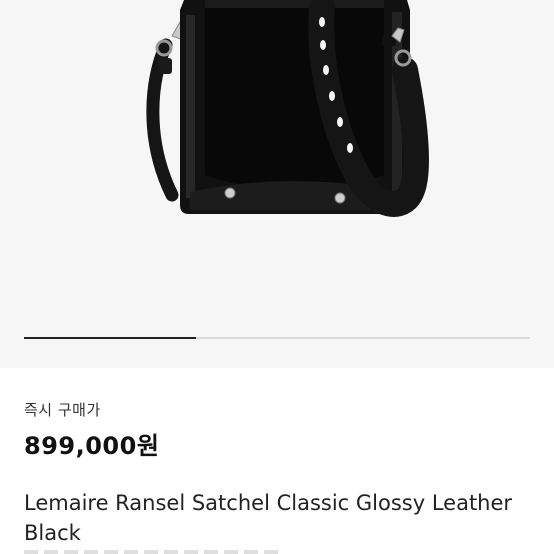 The width and height of the screenshot is (554, 554). I want to click on gallery-progress-fill, so click(110, 338).